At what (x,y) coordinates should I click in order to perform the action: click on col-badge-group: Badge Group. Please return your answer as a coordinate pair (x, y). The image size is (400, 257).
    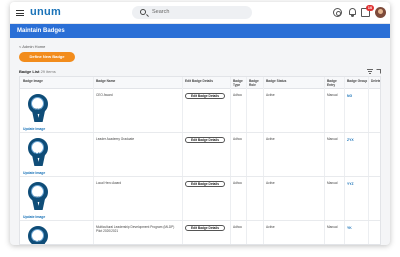
    Looking at the image, I should click on (357, 81).